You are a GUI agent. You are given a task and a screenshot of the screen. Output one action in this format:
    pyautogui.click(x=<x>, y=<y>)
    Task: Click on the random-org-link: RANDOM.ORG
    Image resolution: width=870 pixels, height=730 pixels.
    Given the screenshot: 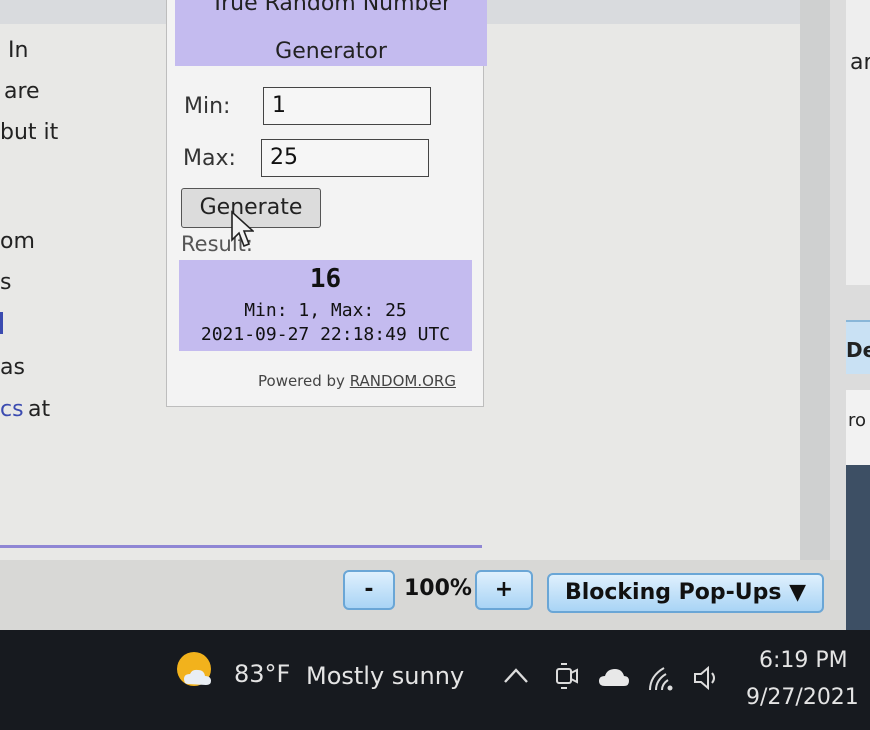 What is the action you would take?
    pyautogui.click(x=403, y=381)
    